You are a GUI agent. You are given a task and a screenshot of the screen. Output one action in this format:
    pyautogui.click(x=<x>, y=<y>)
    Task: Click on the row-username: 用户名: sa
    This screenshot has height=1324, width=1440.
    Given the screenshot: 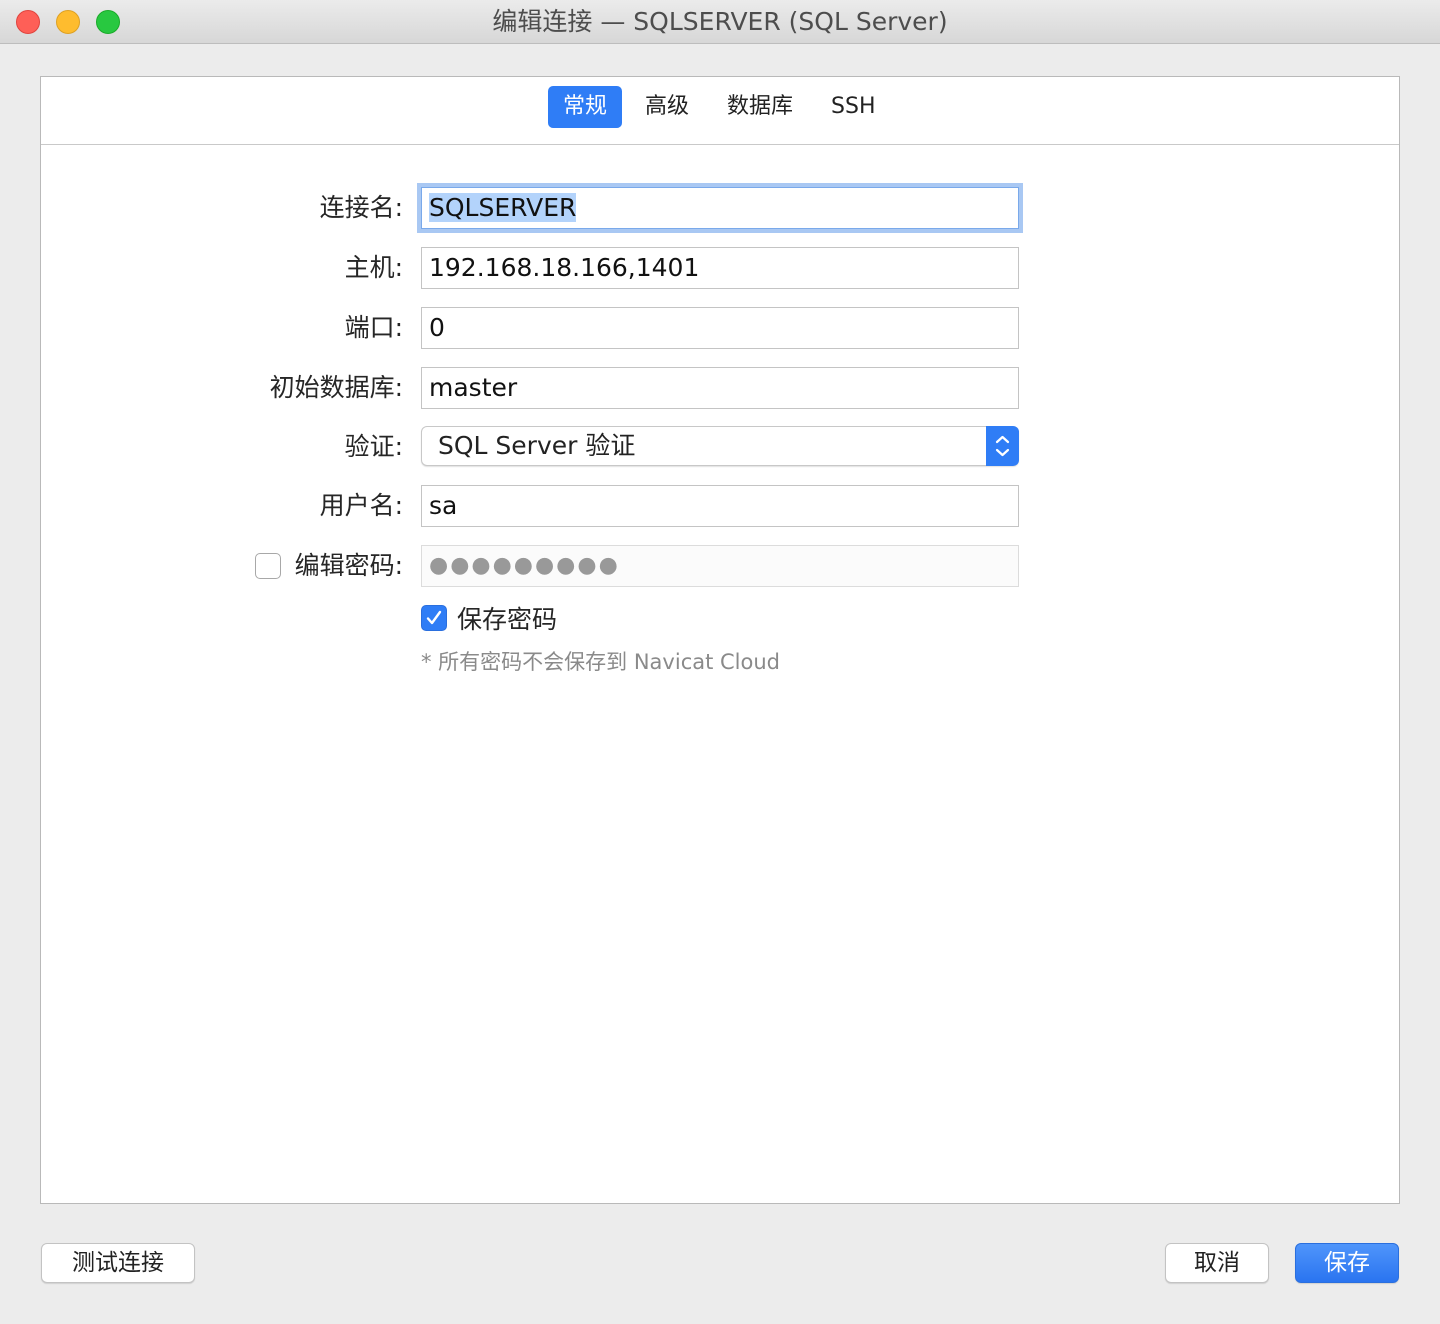 What is the action you would take?
    pyautogui.click(x=720, y=506)
    